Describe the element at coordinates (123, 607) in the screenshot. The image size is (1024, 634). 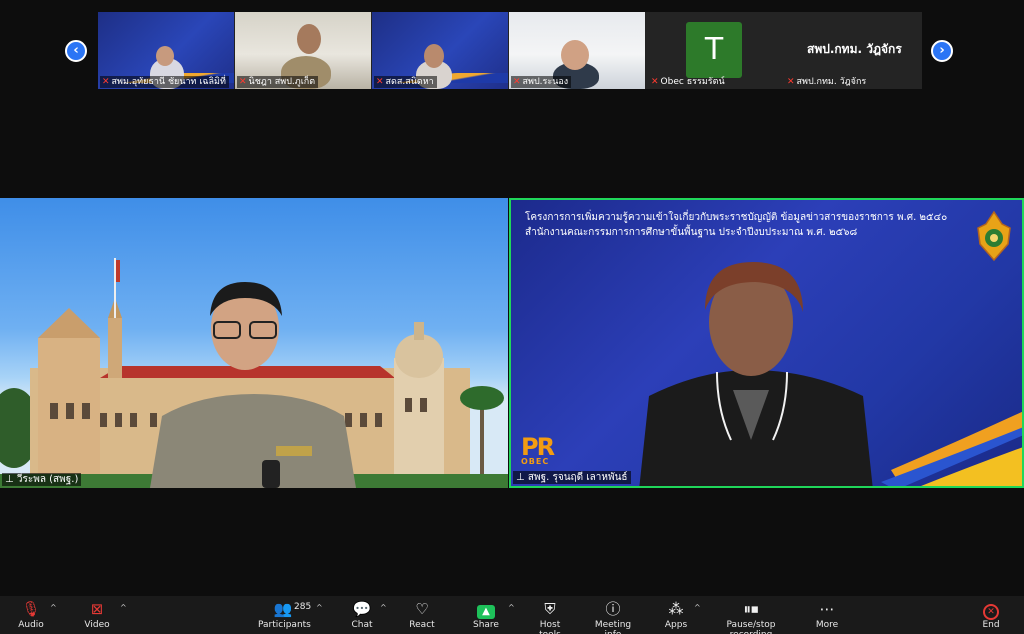
I see `video-options-caret: ^` at that location.